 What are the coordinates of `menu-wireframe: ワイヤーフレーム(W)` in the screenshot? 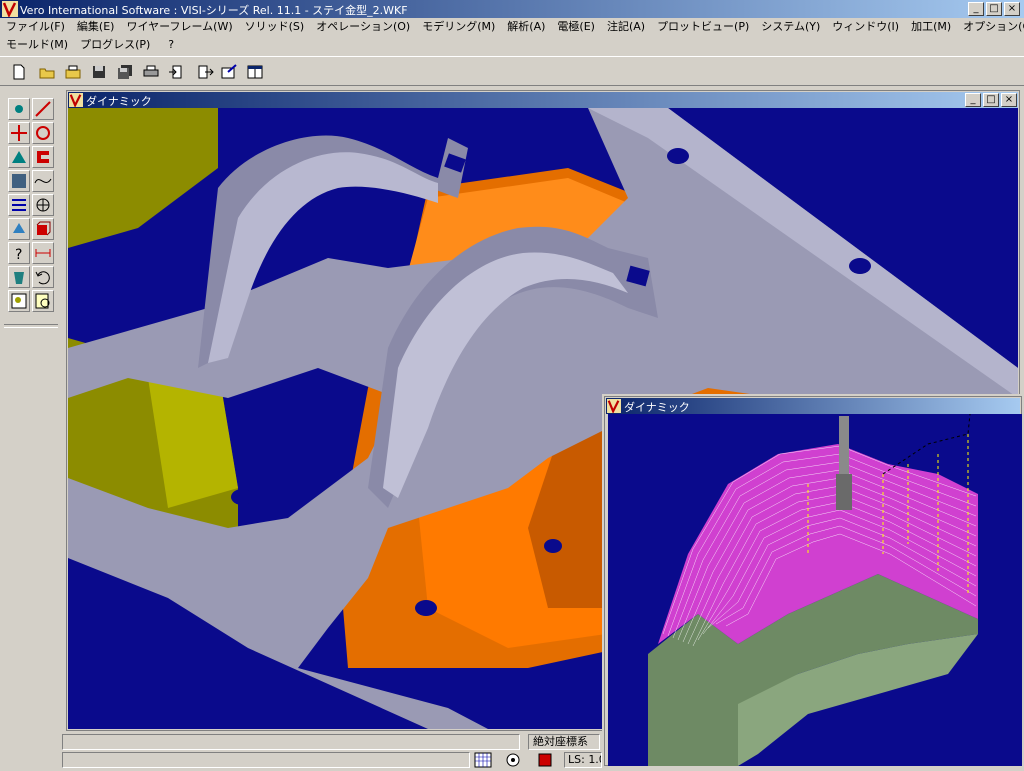 It's located at (179, 27).